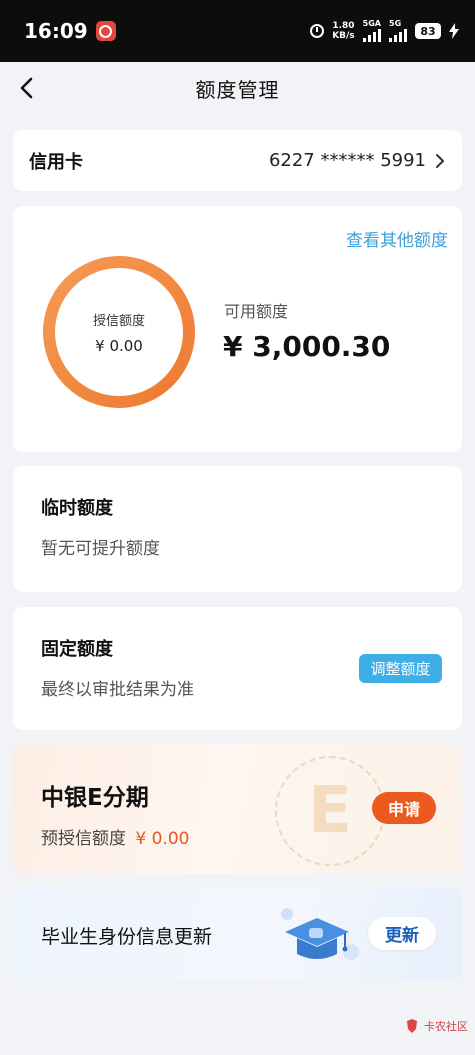 This screenshot has width=475, height=1055. What do you see at coordinates (162, 839) in the screenshot?
I see `pre-granted-value: ¥ 0.00` at bounding box center [162, 839].